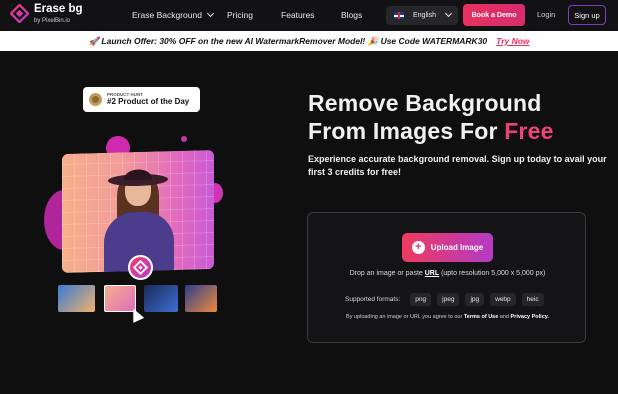 This screenshot has width=618, height=394. Describe the element at coordinates (457, 247) in the screenshot. I see `upload-image-label: Upload Image` at that location.